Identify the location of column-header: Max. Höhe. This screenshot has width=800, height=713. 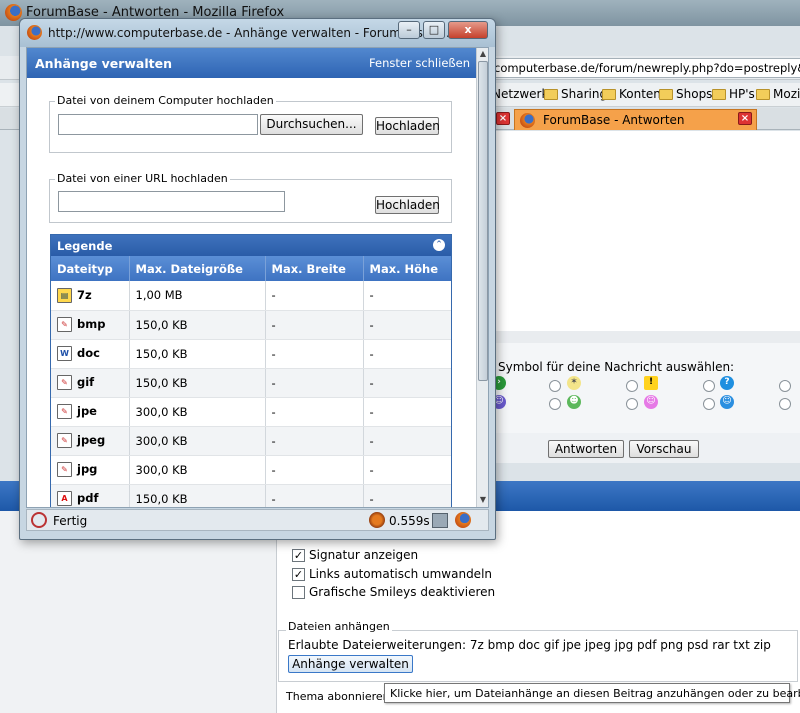
(407, 268).